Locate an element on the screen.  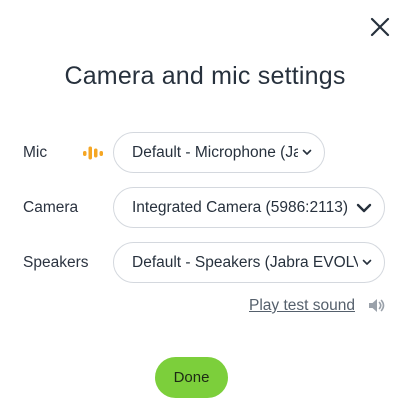
dialog-title: Camera and mic settings is located at coordinates (205, 76).